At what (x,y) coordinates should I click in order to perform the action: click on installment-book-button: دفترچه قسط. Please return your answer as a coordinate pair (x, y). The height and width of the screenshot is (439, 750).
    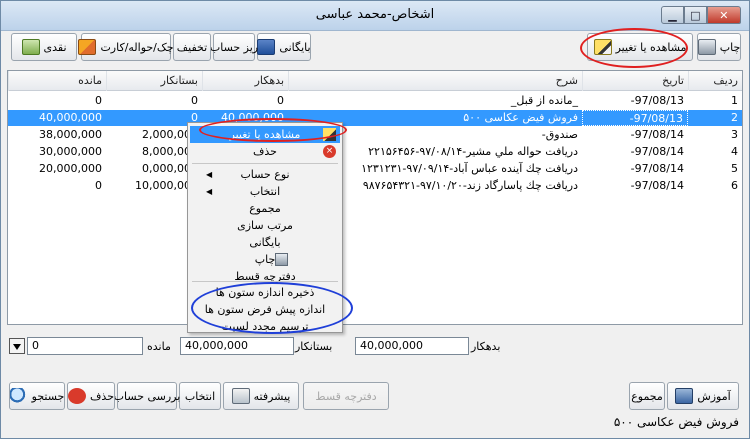
    Looking at the image, I should click on (346, 396).